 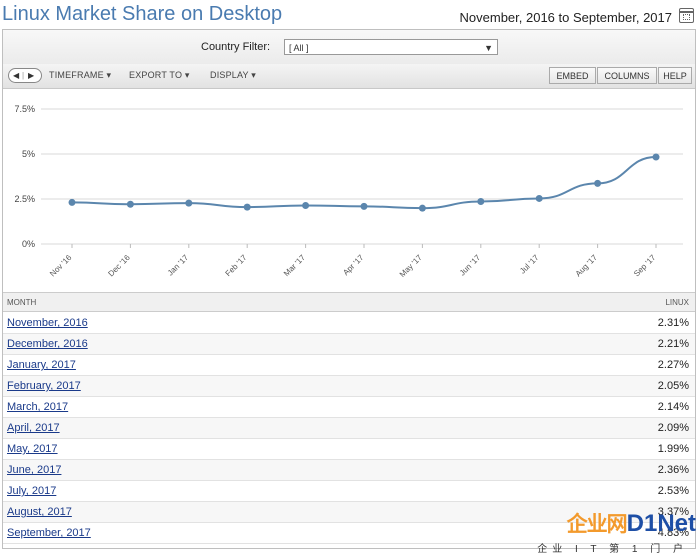 What do you see at coordinates (119, 266) in the screenshot?
I see `x-tick-label: Dec '16` at bounding box center [119, 266].